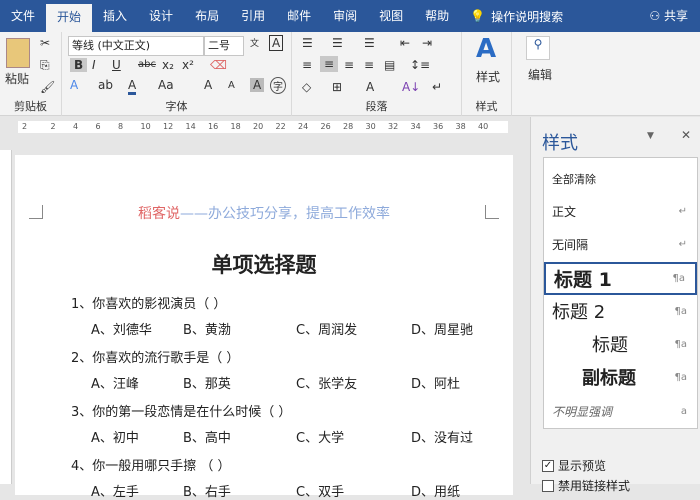 This screenshot has width=700, height=500. What do you see at coordinates (23, 16) in the screenshot?
I see `tab-file: 文件` at bounding box center [23, 16].